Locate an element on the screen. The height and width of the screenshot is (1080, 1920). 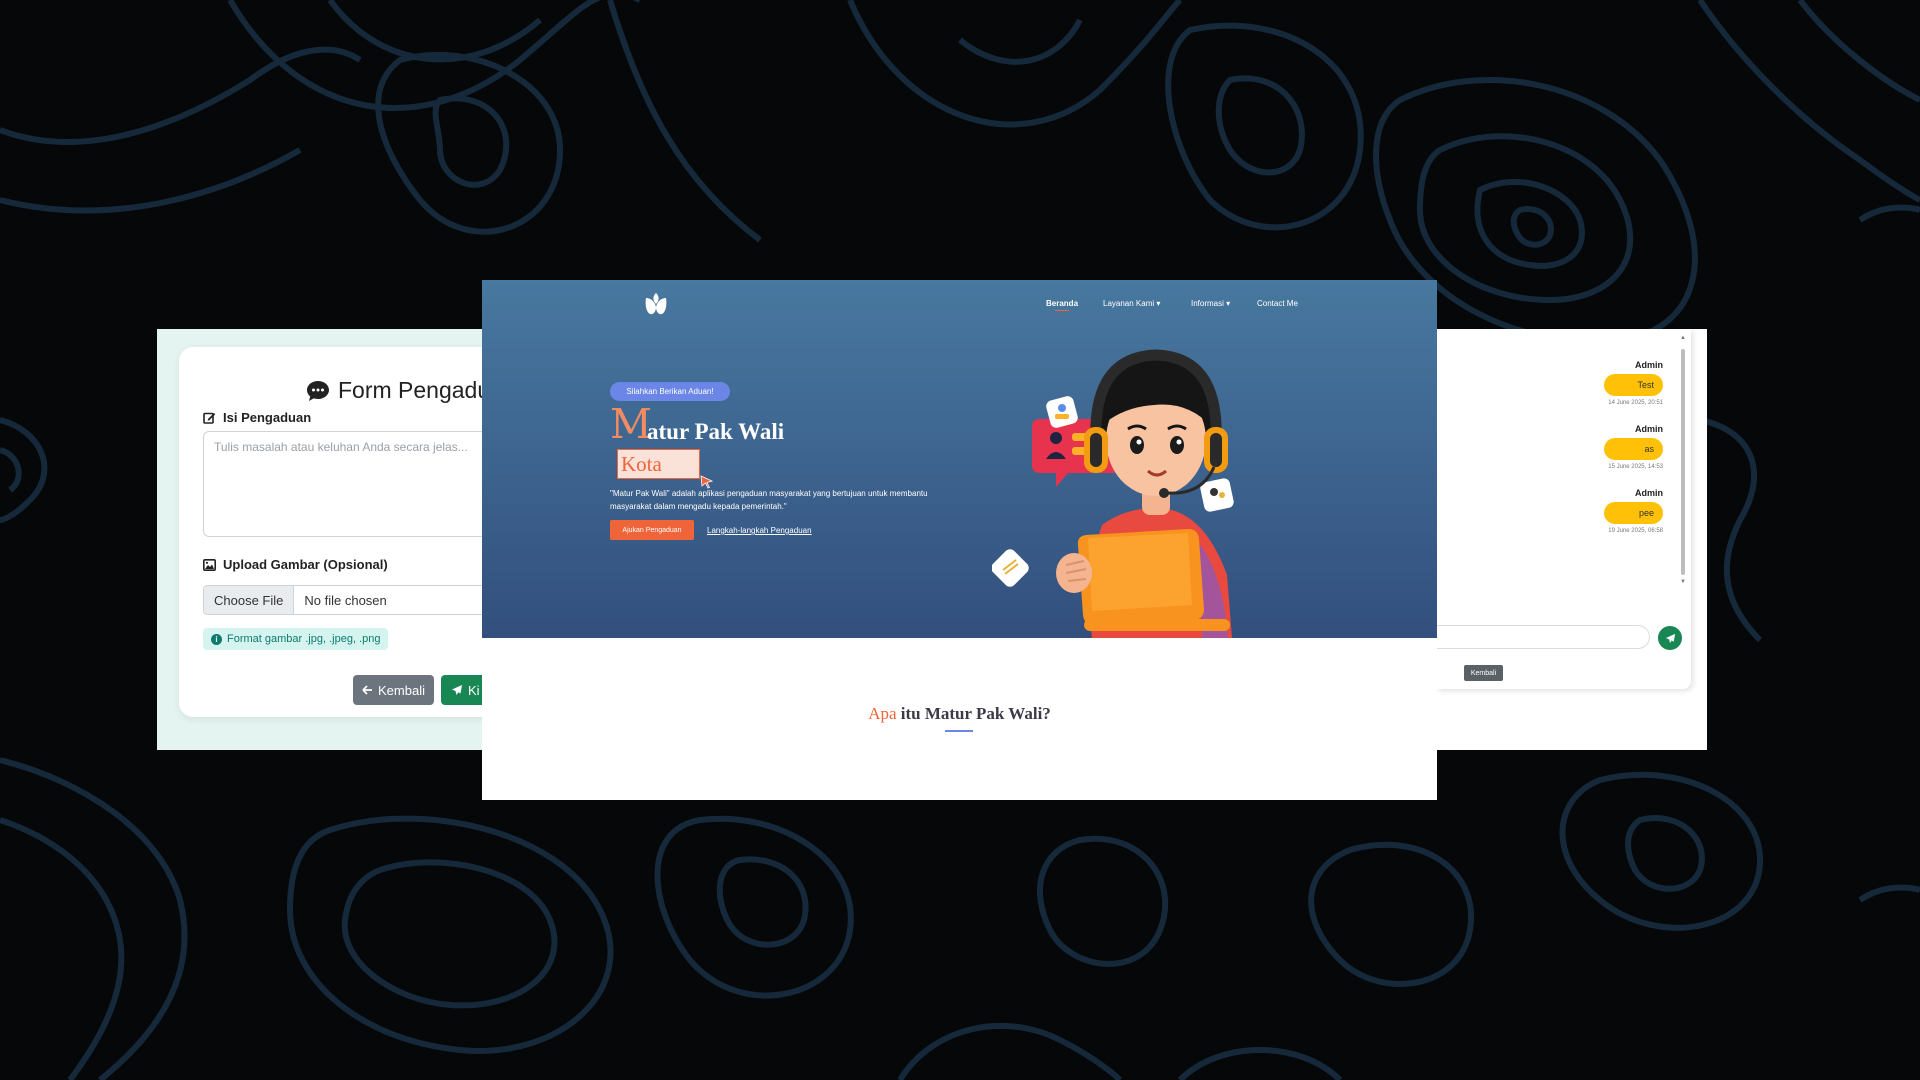
chat-timestamp: 15 June 2025, 14:53 is located at coordinates (1635, 467).